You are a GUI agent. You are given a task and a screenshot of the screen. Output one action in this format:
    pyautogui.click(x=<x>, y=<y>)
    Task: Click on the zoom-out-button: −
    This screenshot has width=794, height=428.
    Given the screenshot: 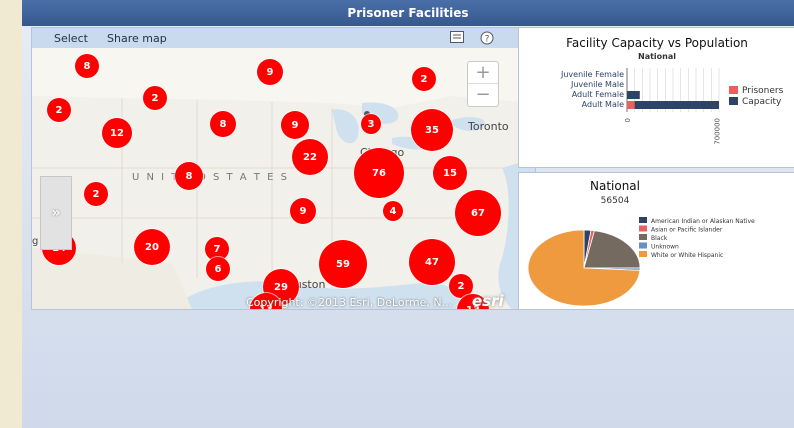 What is the action you would take?
    pyautogui.click(x=483, y=94)
    